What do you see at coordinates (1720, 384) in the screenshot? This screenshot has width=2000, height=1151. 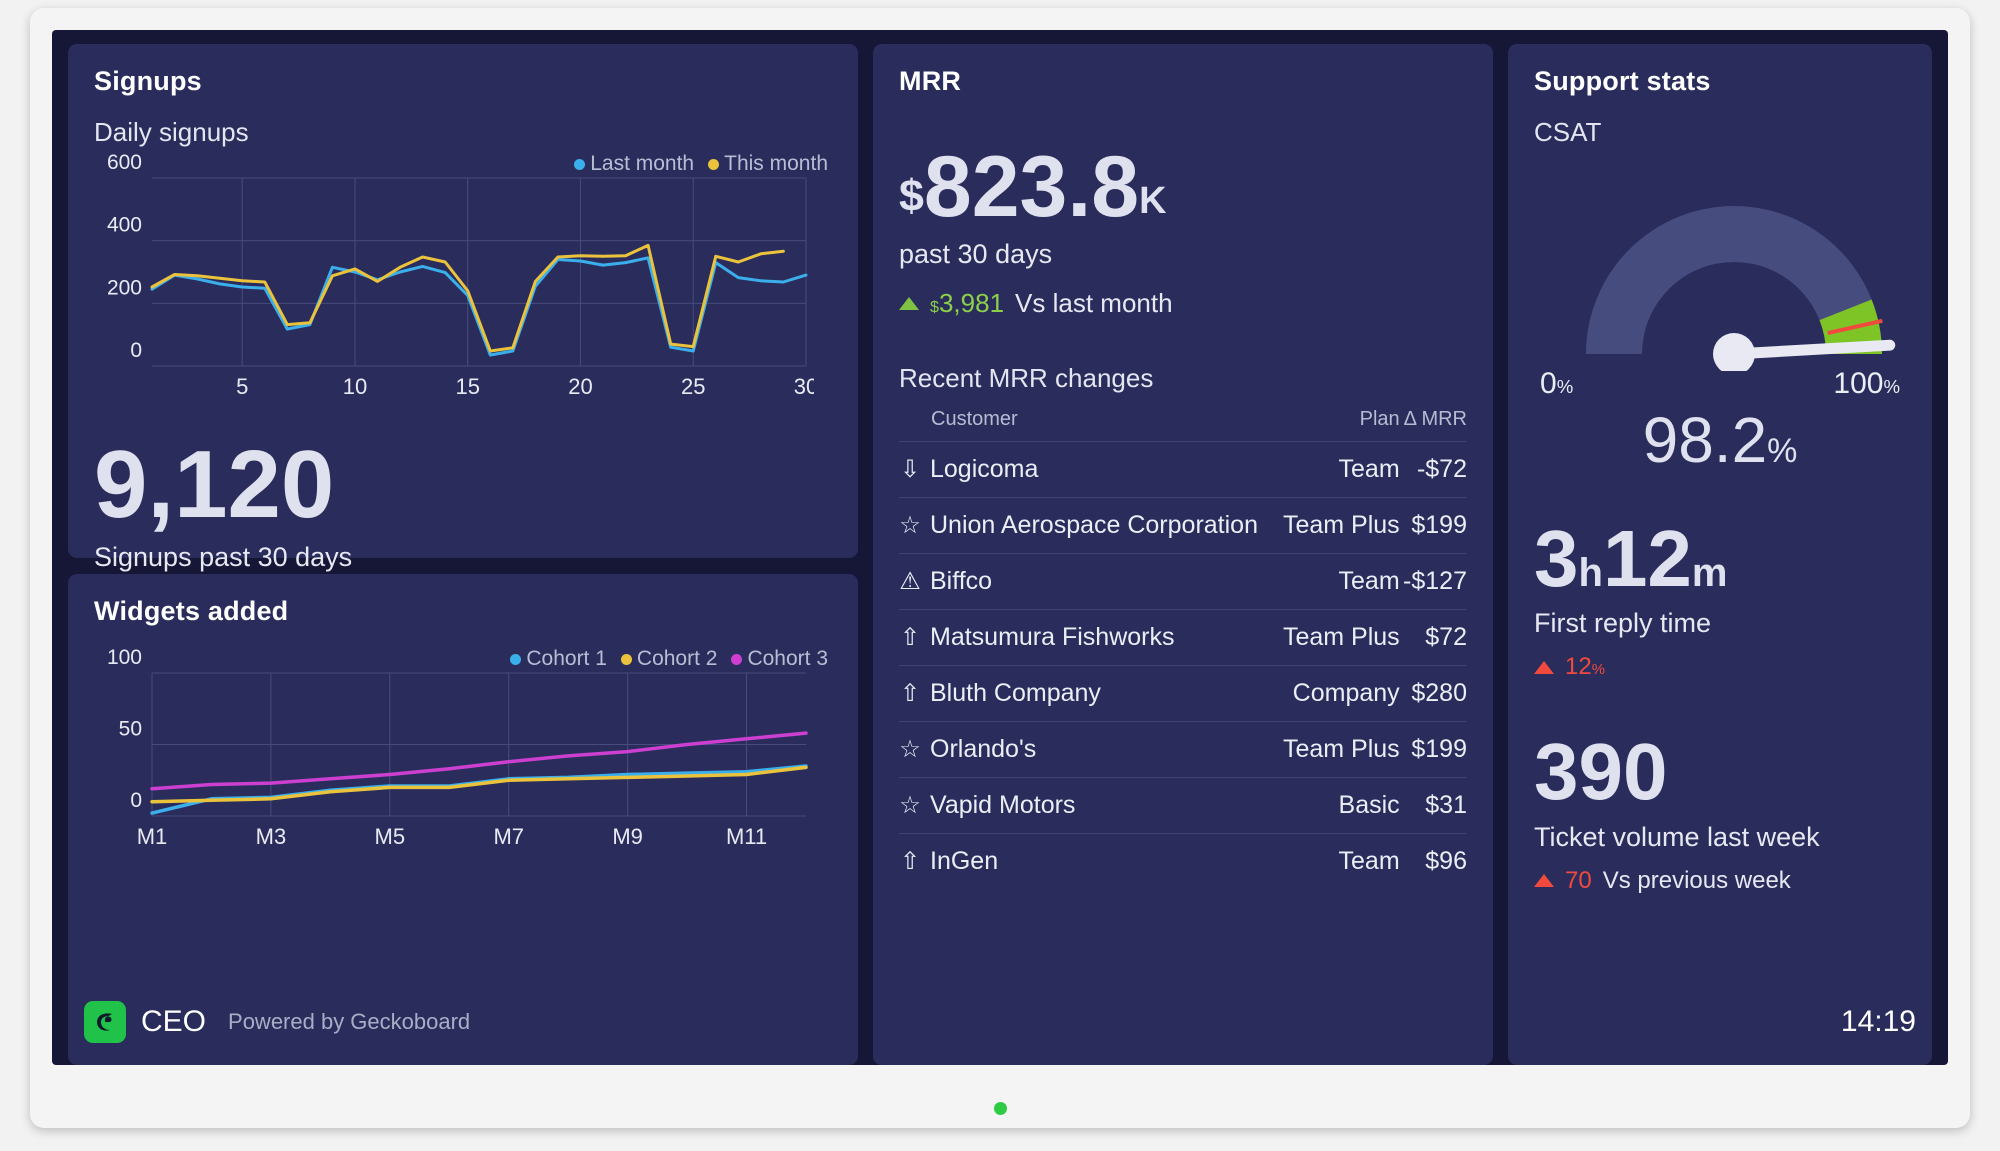 I see `gauge-scale-labels: 0% 100%` at bounding box center [1720, 384].